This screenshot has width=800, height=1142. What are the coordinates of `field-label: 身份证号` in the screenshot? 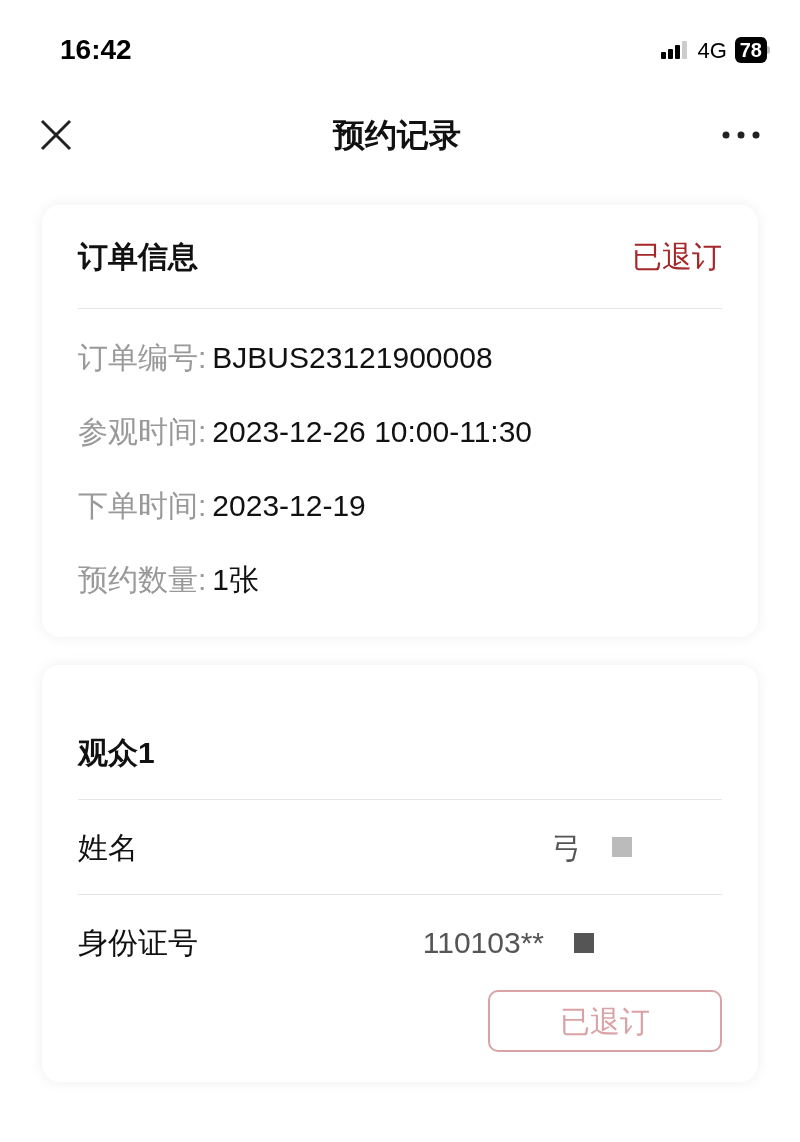 It's located at (138, 943).